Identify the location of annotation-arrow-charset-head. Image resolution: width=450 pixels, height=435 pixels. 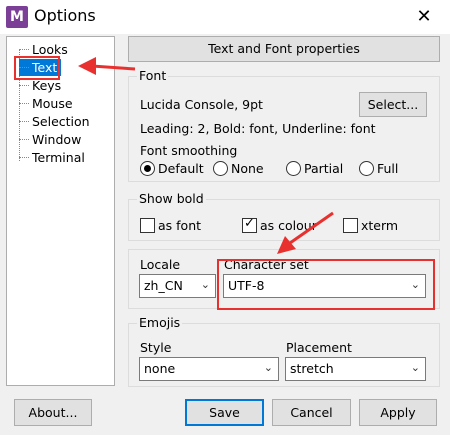
(286, 245).